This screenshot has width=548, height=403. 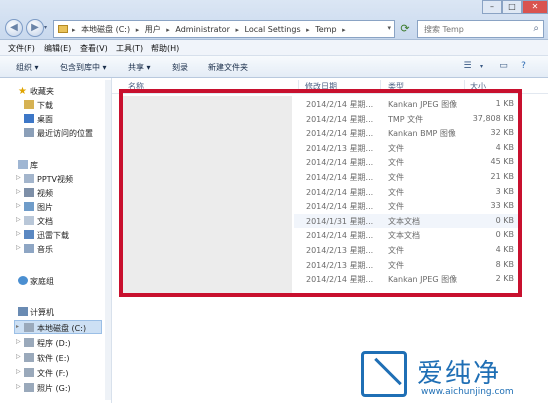 I want to click on menu-file: 文件(F), so click(x=21, y=48).